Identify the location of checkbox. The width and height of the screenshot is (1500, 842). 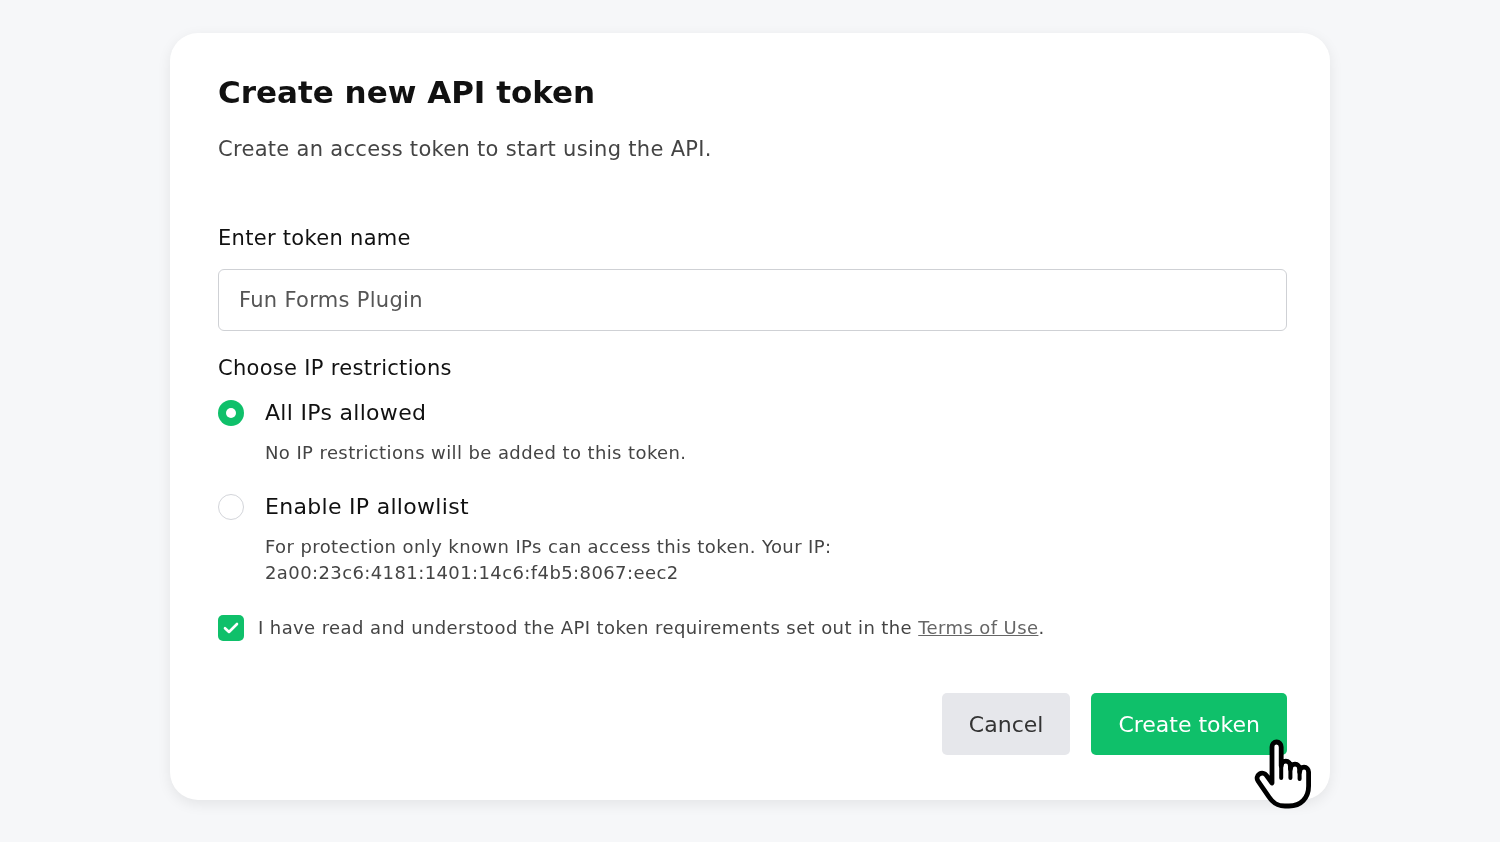
(231, 628).